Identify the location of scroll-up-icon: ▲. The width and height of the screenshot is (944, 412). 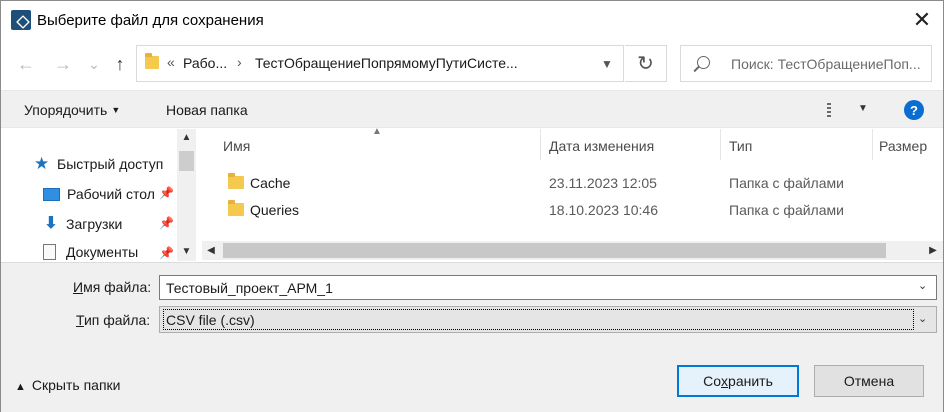
(186, 137).